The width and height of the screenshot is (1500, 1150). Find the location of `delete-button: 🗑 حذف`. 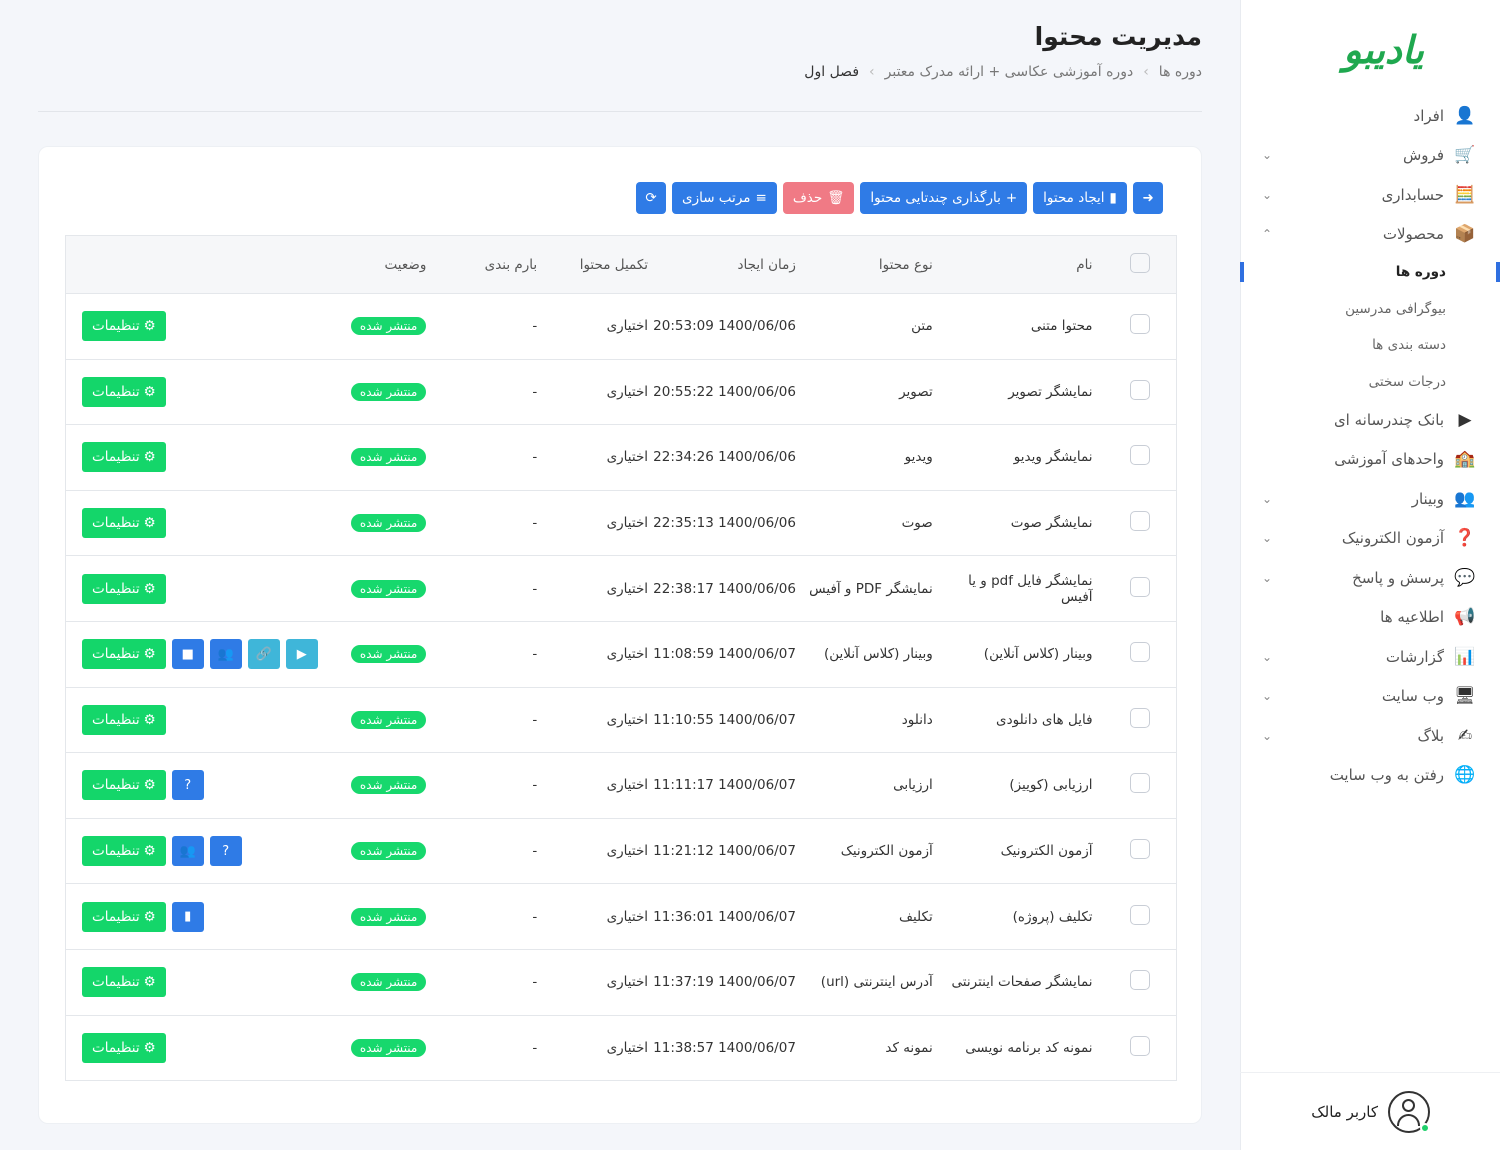

delete-button: 🗑 حذف is located at coordinates (818, 198).